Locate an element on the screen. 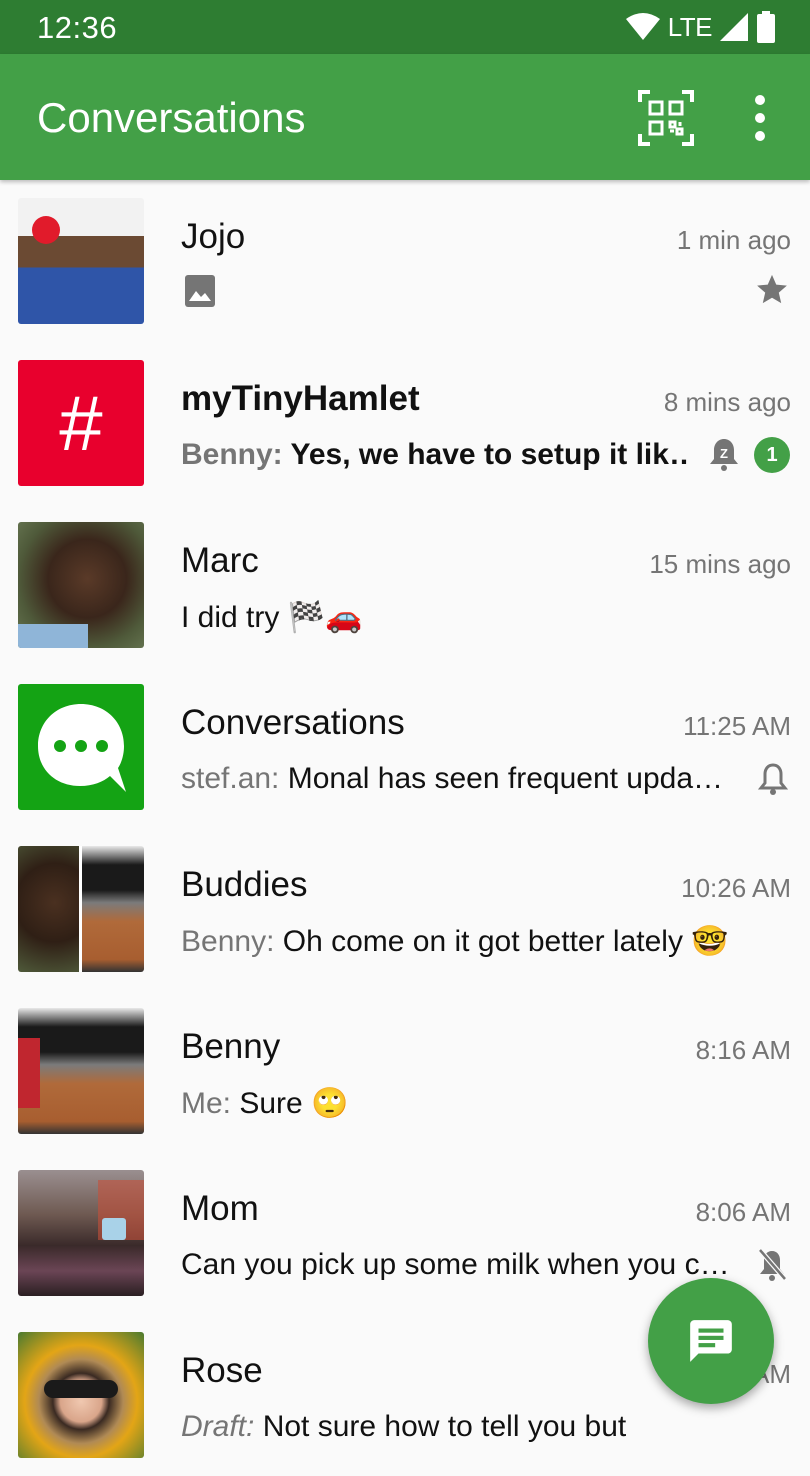 The width and height of the screenshot is (810, 1476). hashtag-icon: # is located at coordinates (81, 422).